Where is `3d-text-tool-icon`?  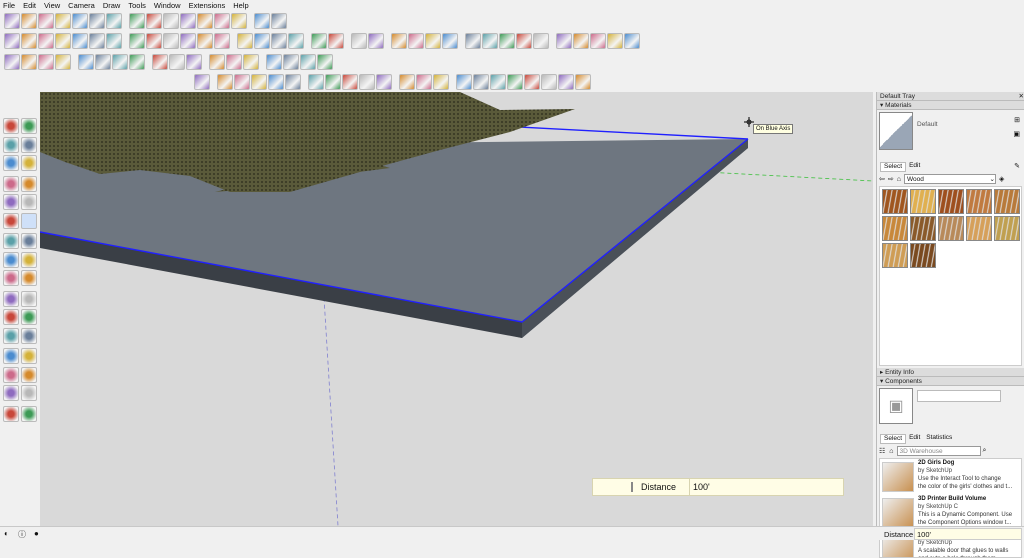
3d-text-tool-icon is located at coordinates (11, 335).